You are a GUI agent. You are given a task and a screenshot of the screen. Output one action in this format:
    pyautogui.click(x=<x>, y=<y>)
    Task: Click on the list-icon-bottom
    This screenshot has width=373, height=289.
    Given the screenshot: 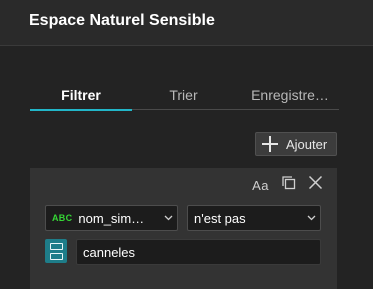 What is the action you would take?
    pyautogui.click(x=56, y=256)
    